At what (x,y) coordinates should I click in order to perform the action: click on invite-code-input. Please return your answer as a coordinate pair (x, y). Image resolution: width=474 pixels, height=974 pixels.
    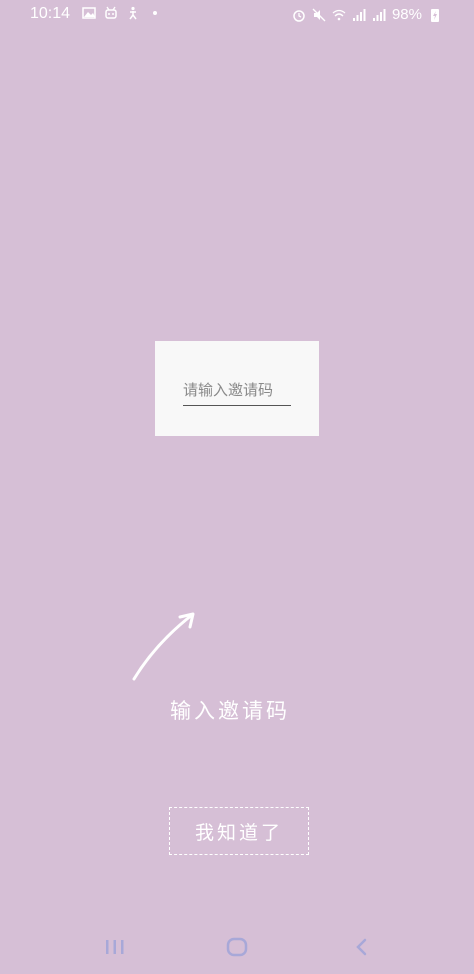
    Looking at the image, I should click on (237, 391).